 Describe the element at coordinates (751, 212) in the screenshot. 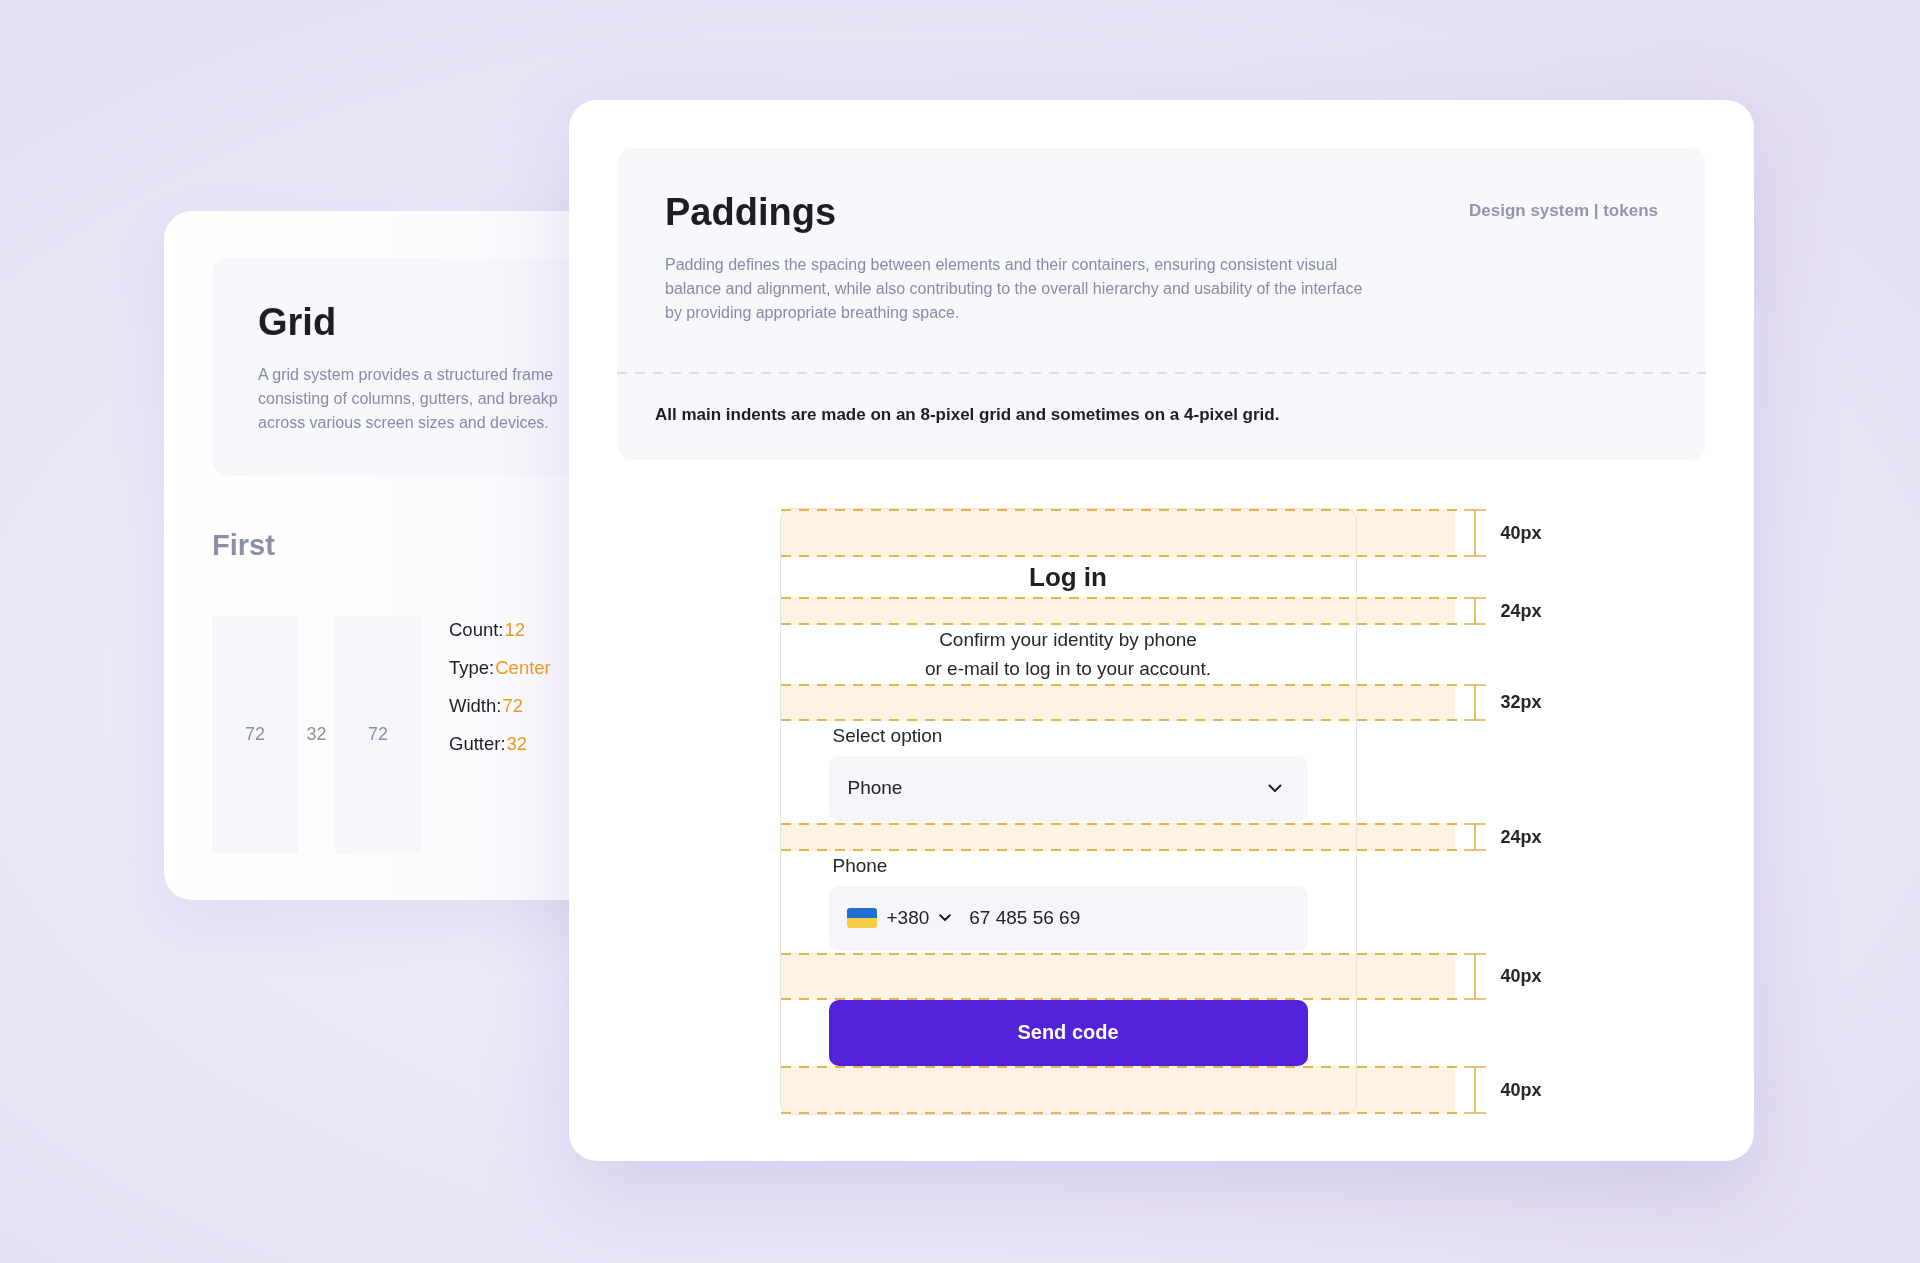

I see `page-title: Paddings` at that location.